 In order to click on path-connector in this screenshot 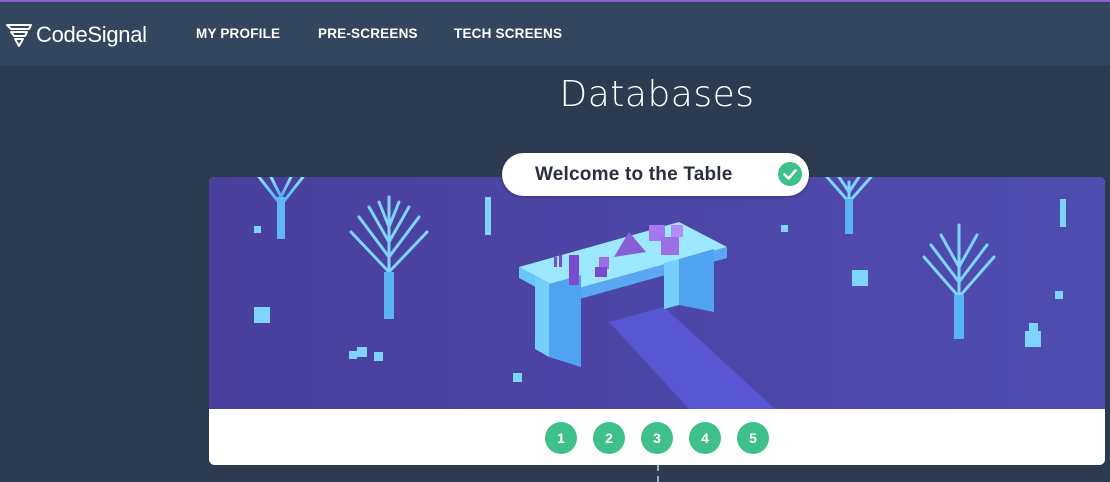, I will do `click(658, 473)`.